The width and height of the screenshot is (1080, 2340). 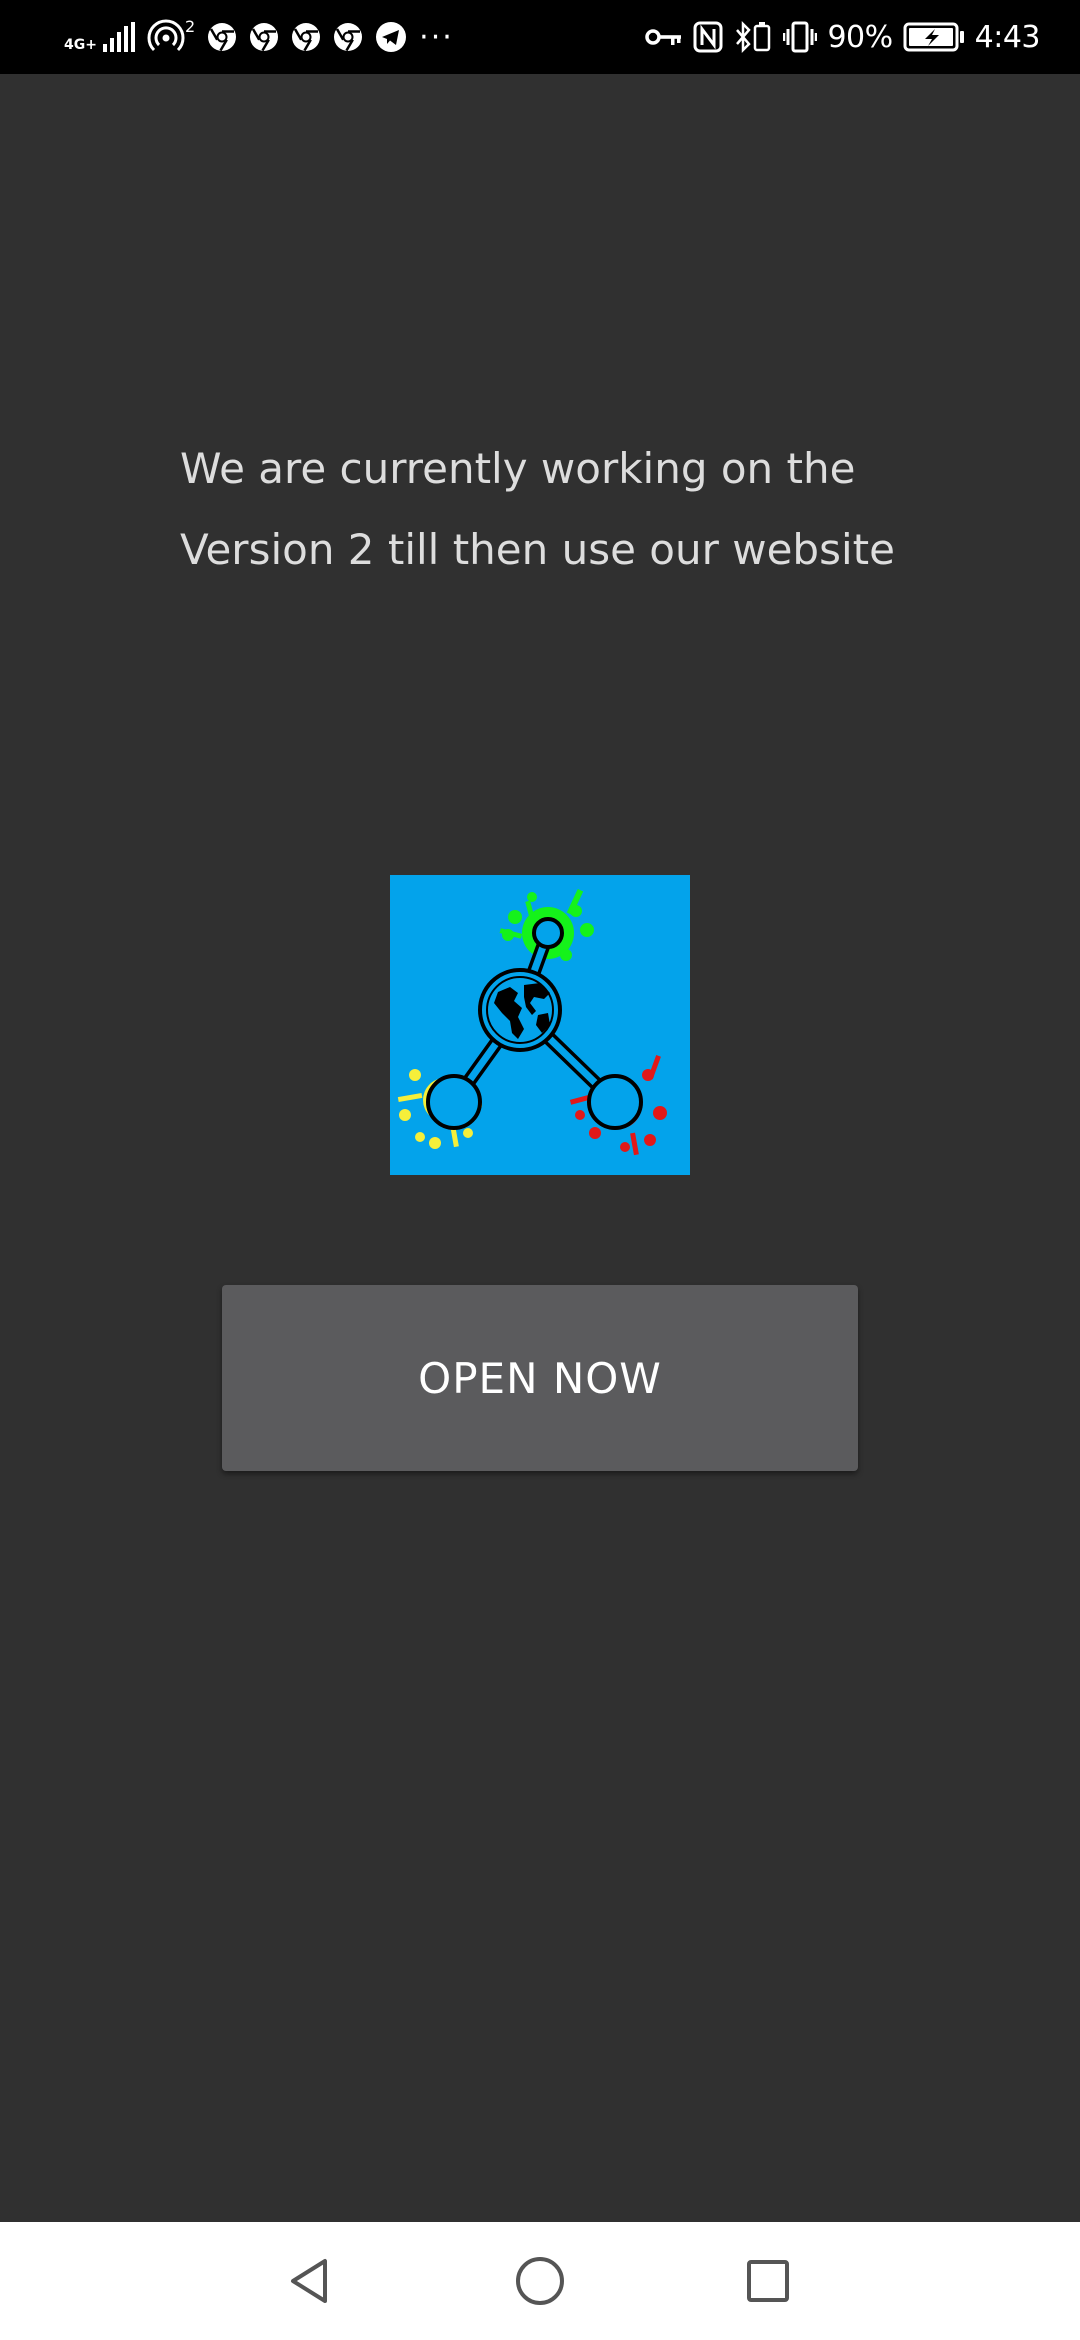 I want to click on telegram-icon, so click(x=391, y=37).